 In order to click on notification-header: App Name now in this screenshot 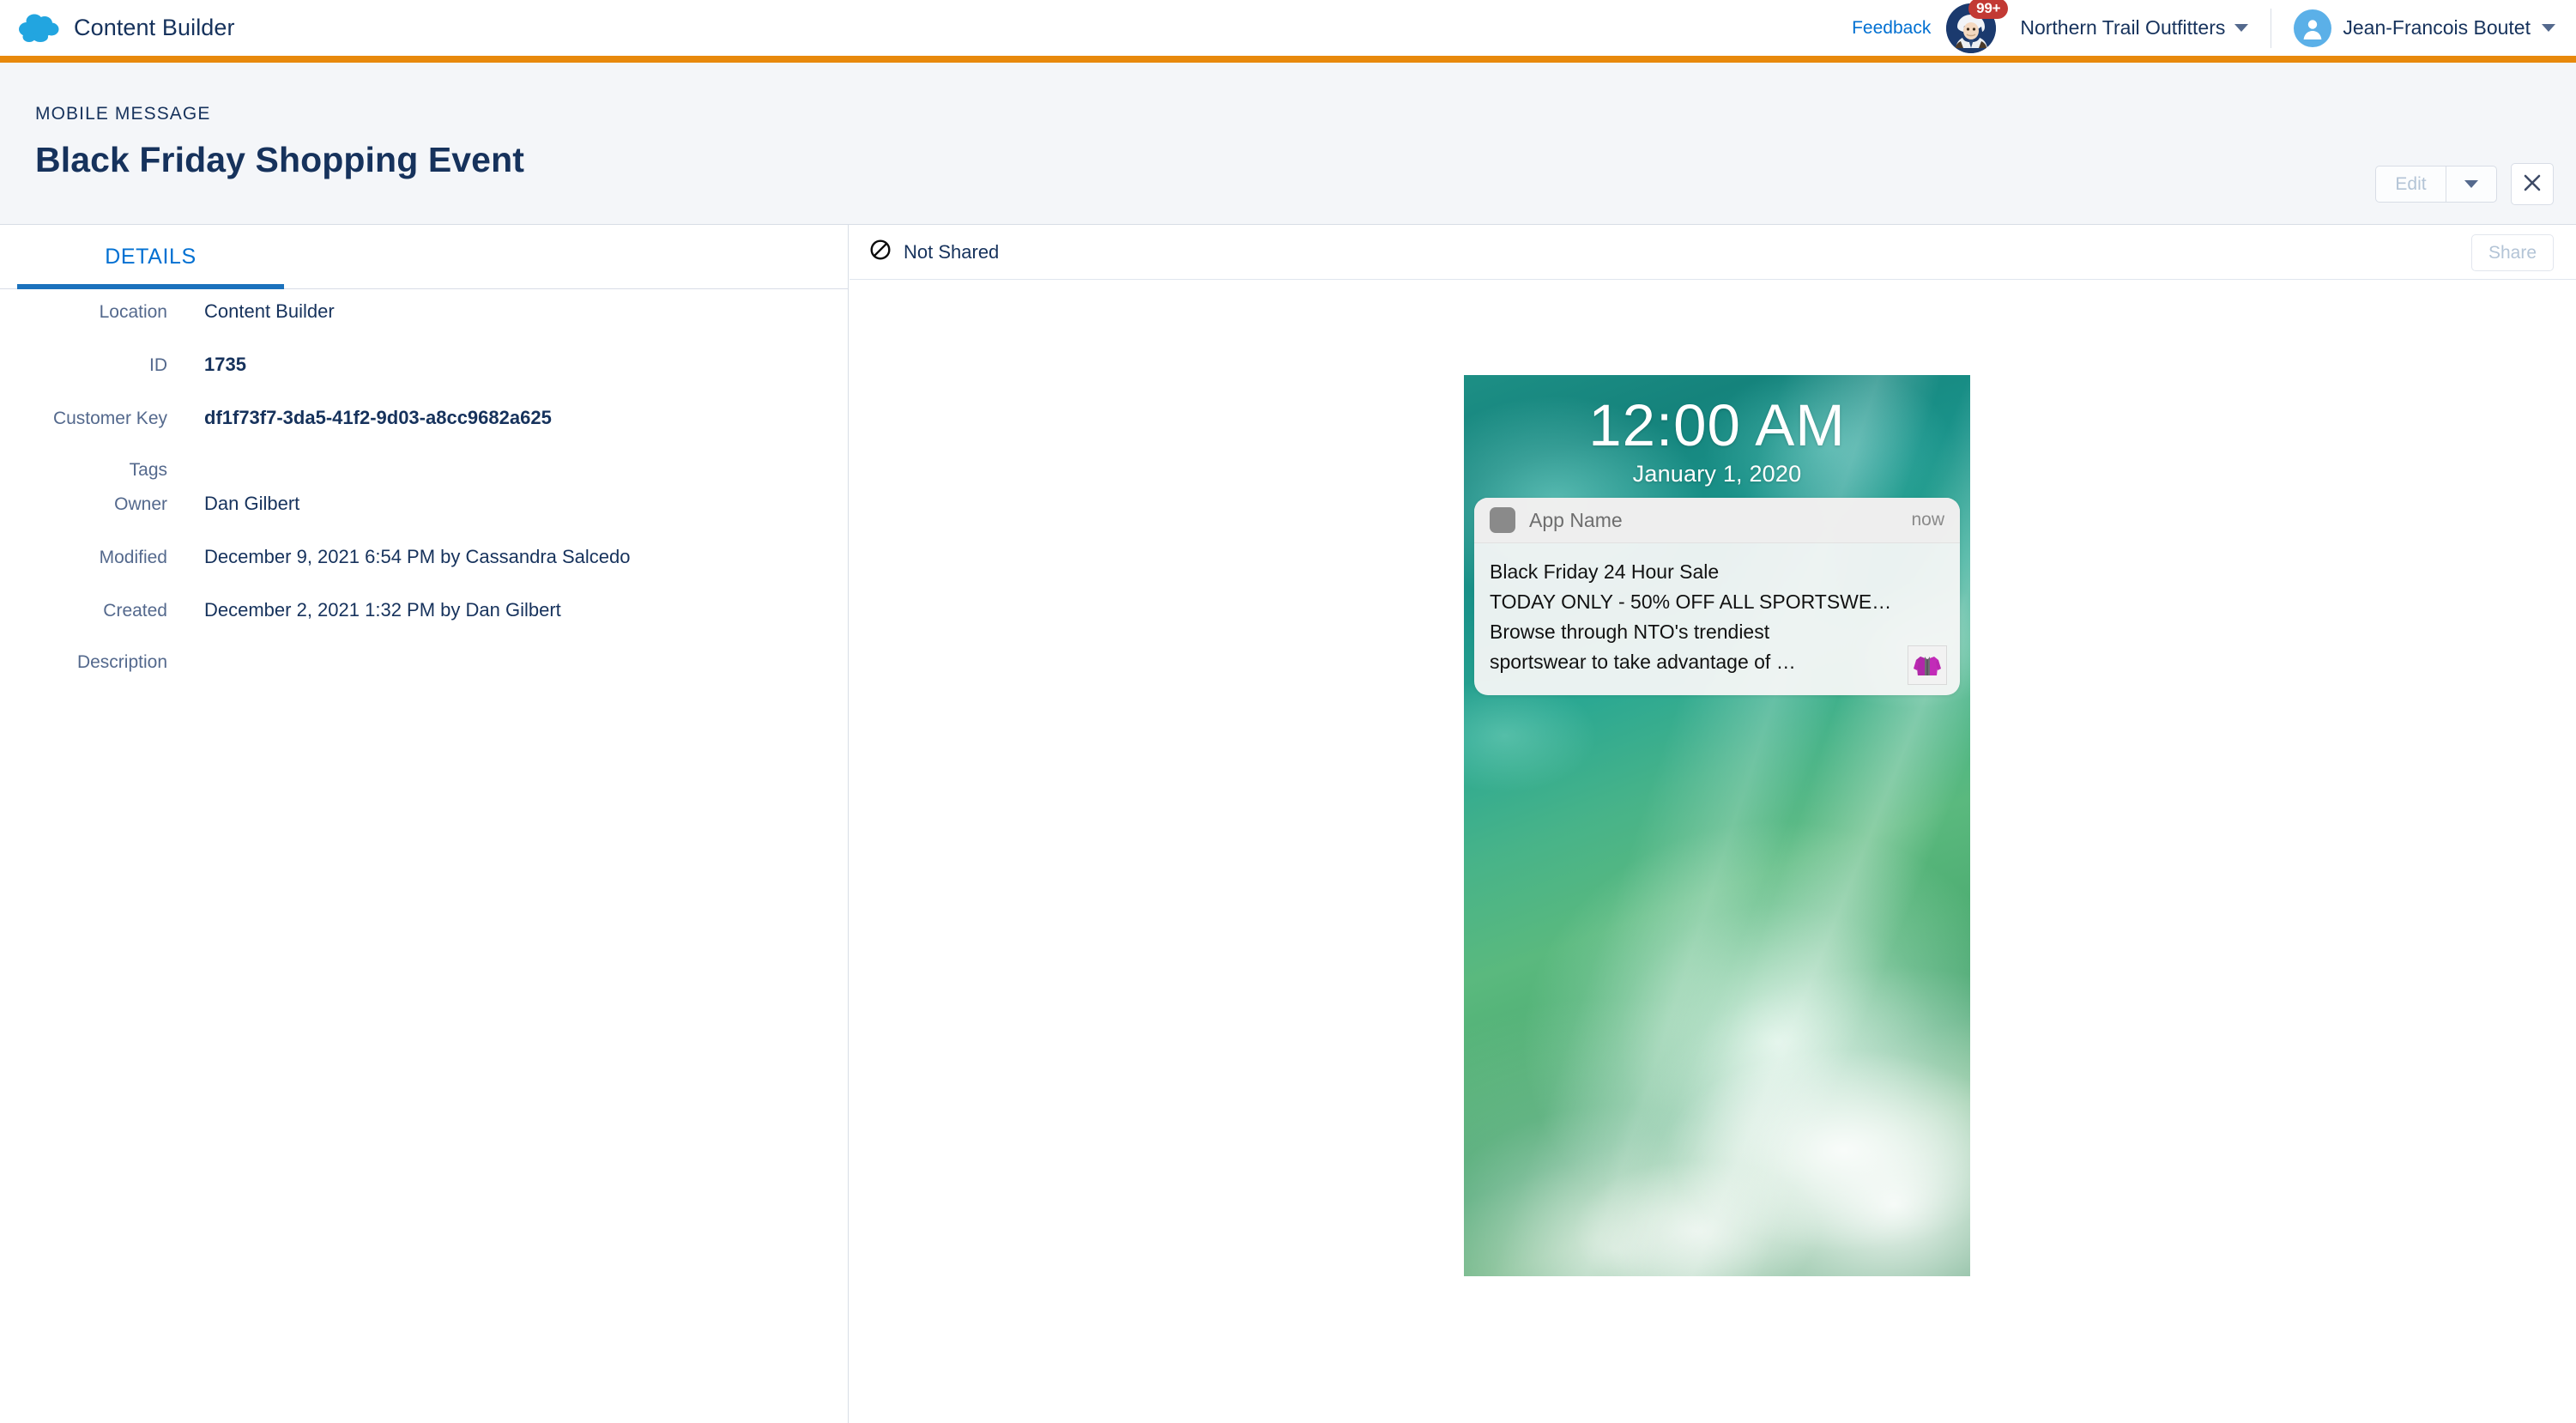, I will do `click(1717, 520)`.